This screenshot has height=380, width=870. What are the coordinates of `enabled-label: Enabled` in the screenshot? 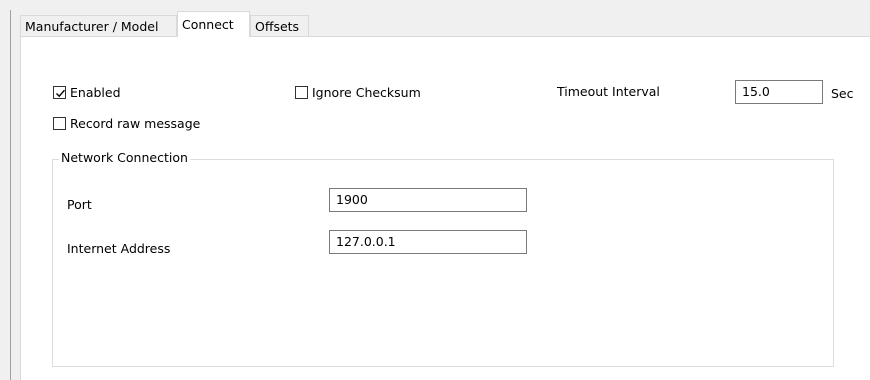 It's located at (95, 92).